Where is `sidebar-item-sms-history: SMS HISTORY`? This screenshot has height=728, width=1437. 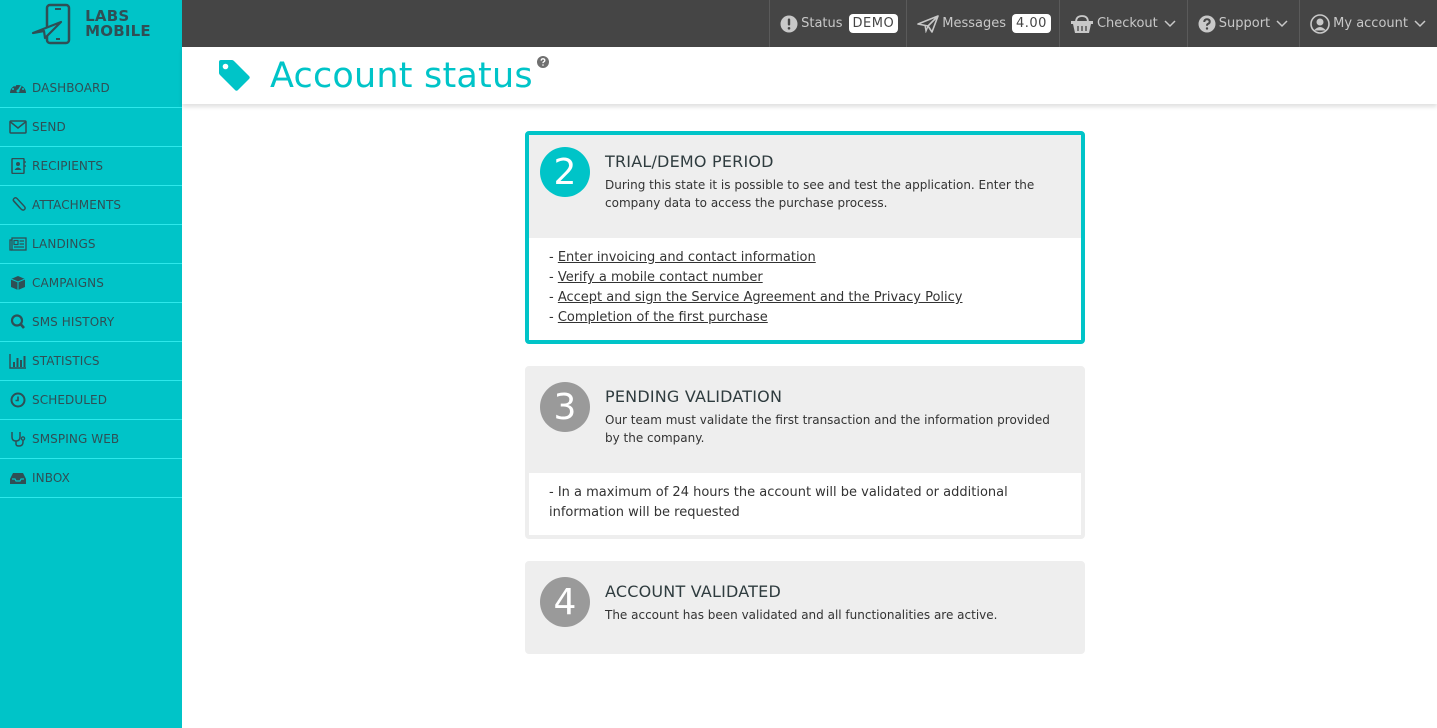
sidebar-item-sms-history: SMS HISTORY is located at coordinates (91, 322).